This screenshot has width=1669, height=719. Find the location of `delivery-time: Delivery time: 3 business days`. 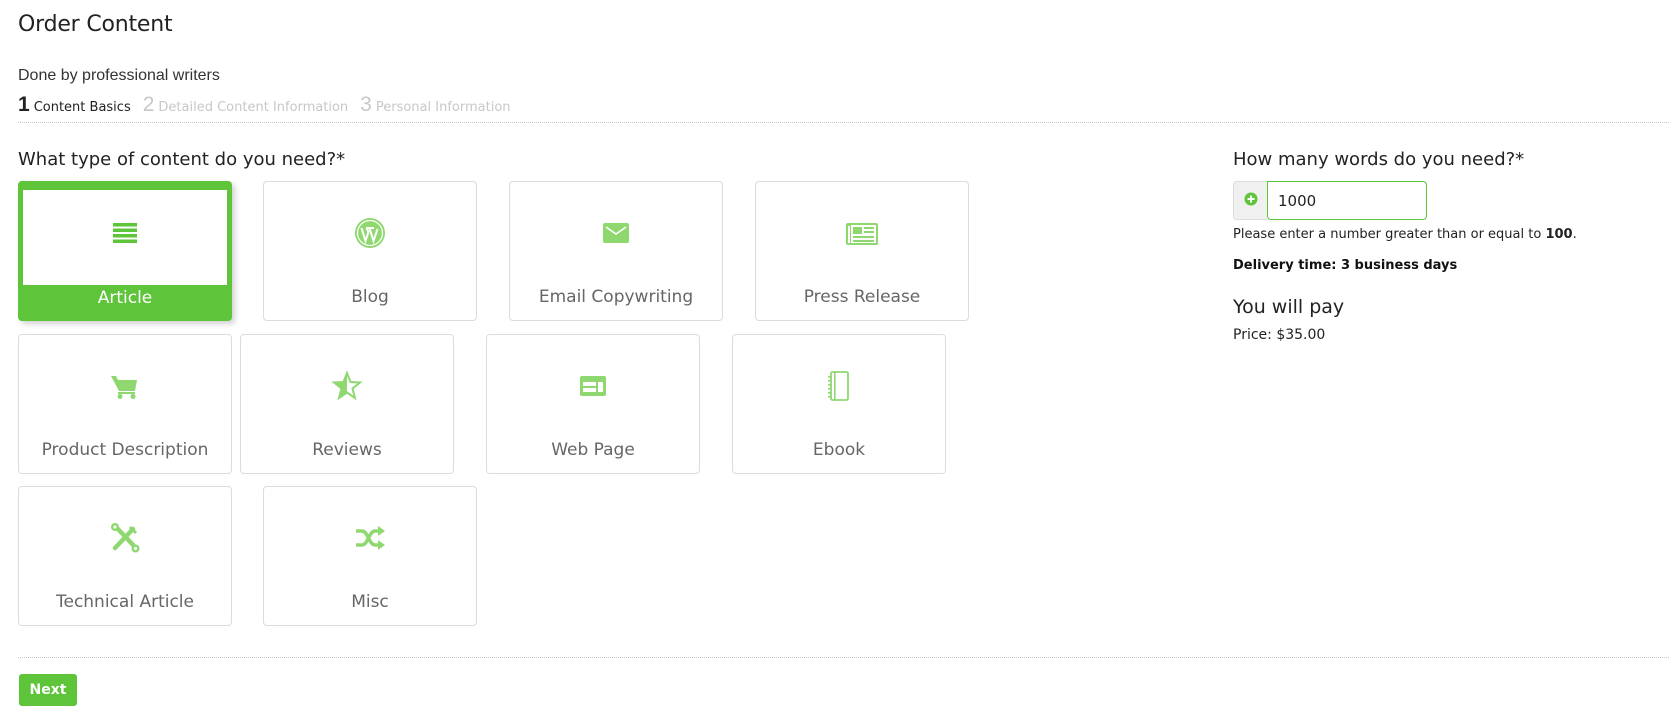

delivery-time: Delivery time: 3 business days is located at coordinates (1345, 265).